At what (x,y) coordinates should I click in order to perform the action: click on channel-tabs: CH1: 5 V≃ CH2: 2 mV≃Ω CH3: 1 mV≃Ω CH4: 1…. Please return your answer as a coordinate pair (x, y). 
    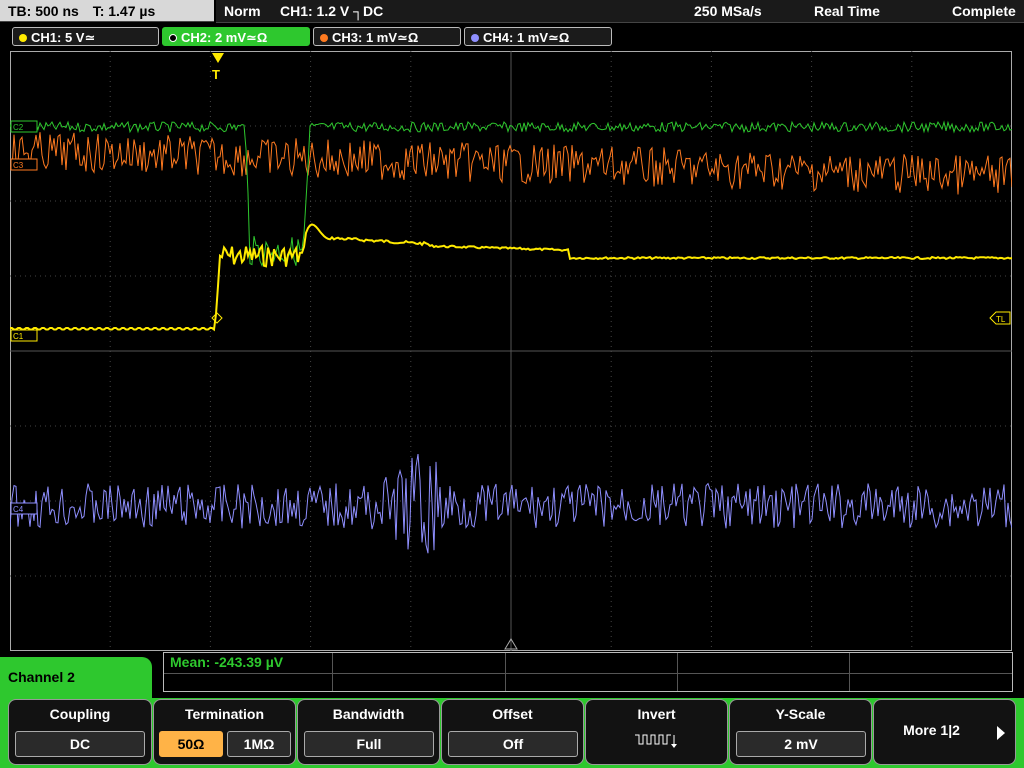
    Looking at the image, I should click on (512, 37).